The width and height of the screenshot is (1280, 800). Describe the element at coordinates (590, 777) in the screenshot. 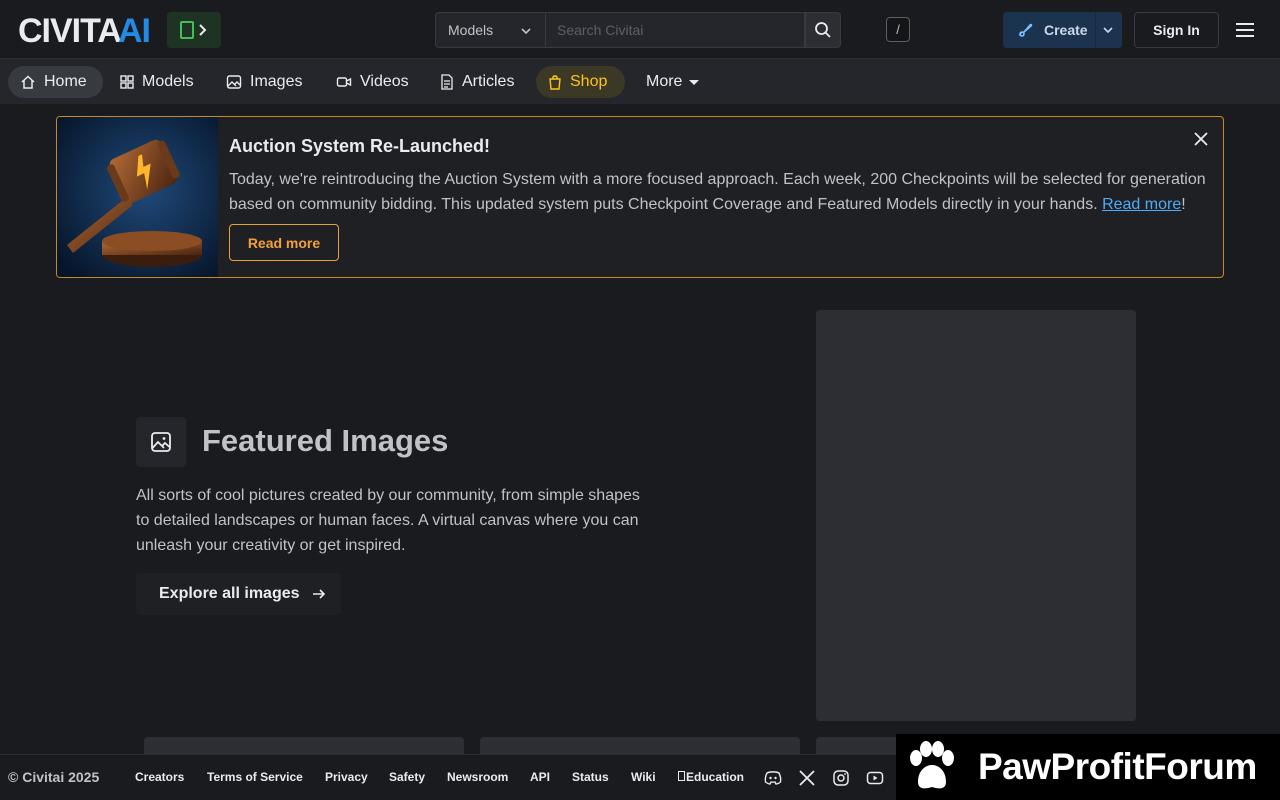

I see `footer-link-status: Status` at that location.